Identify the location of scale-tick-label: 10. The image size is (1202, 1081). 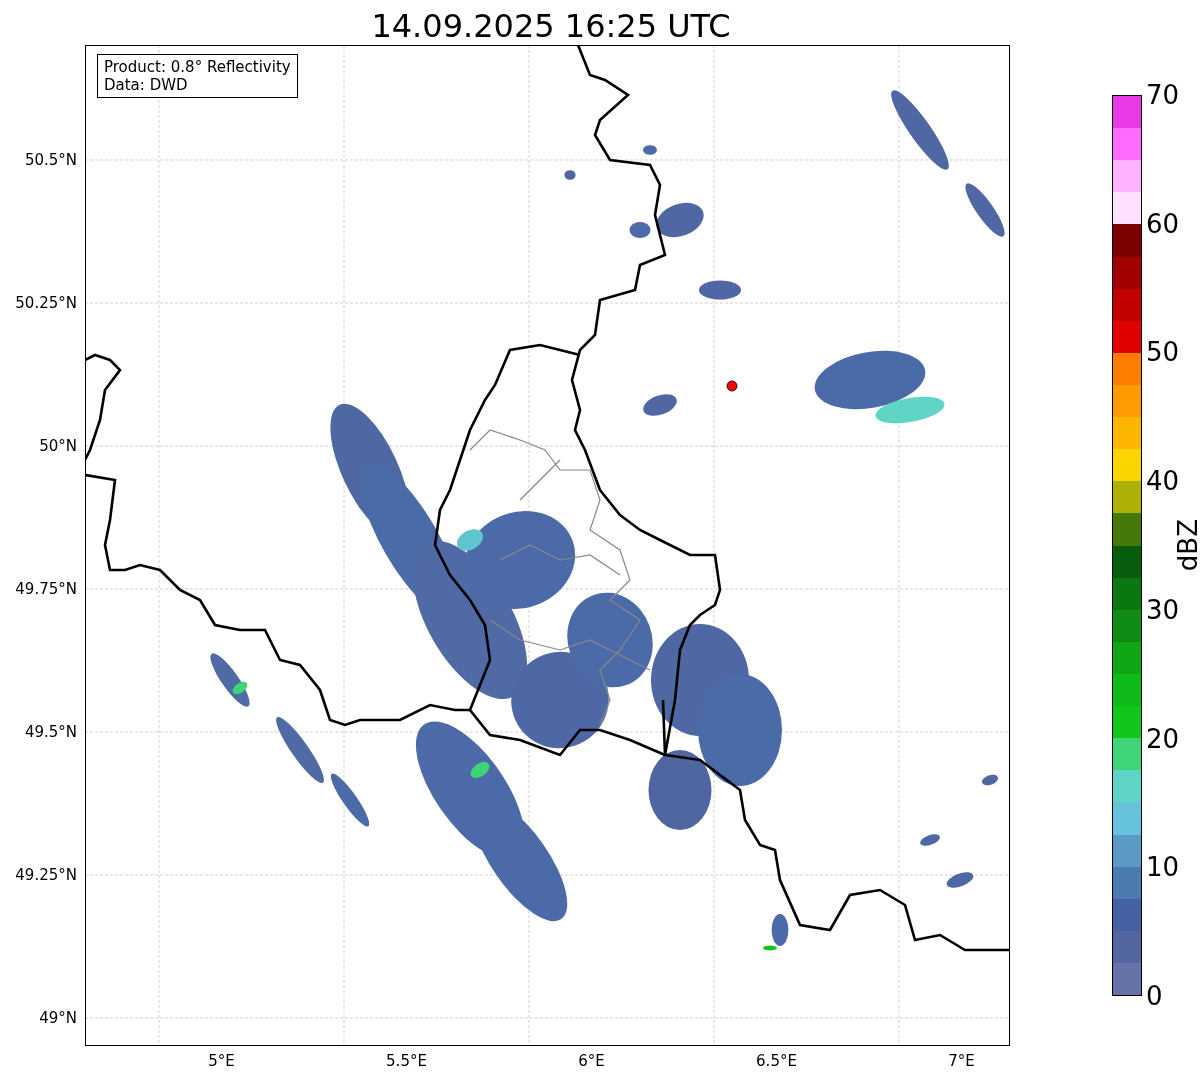
(1163, 867).